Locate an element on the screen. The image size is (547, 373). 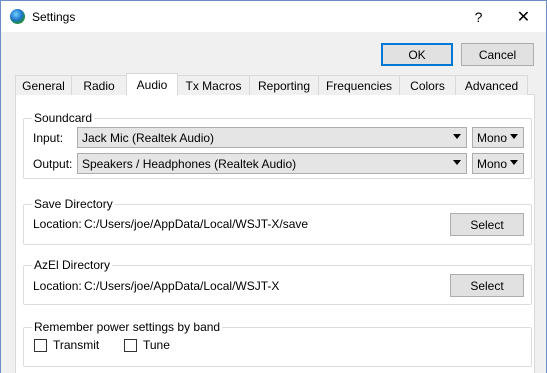
tab-advanced: Advanced is located at coordinates (491, 85).